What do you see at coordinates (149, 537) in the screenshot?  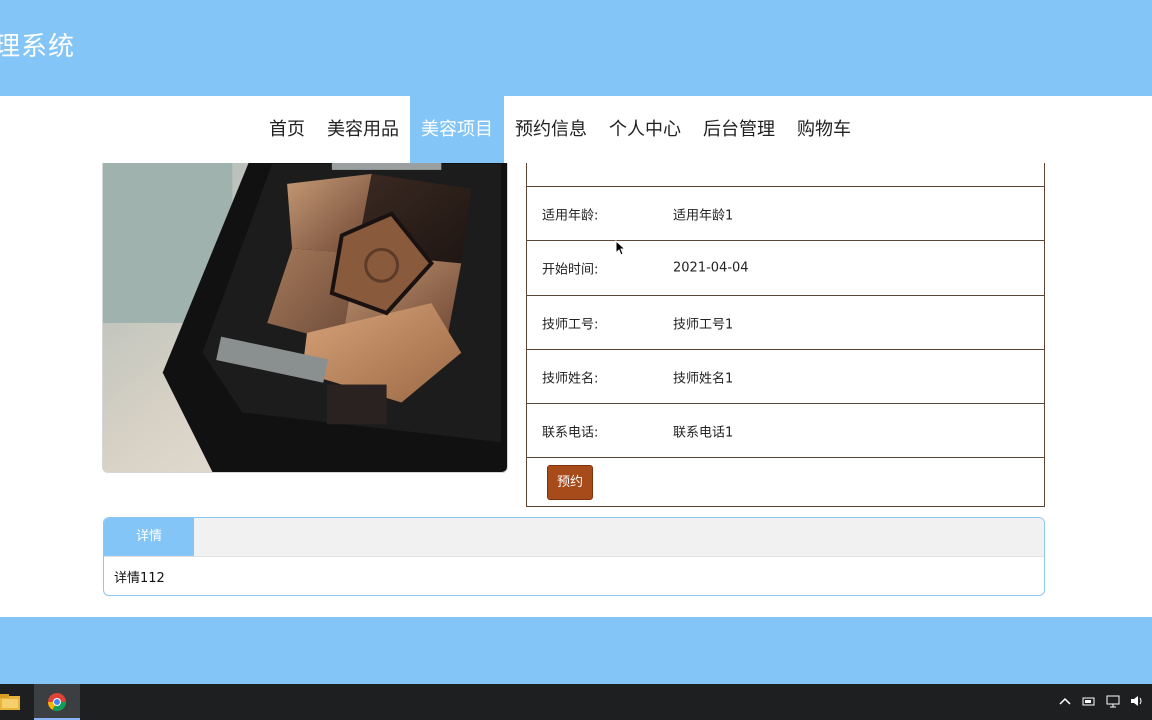 I see `tab-details: 详情` at bounding box center [149, 537].